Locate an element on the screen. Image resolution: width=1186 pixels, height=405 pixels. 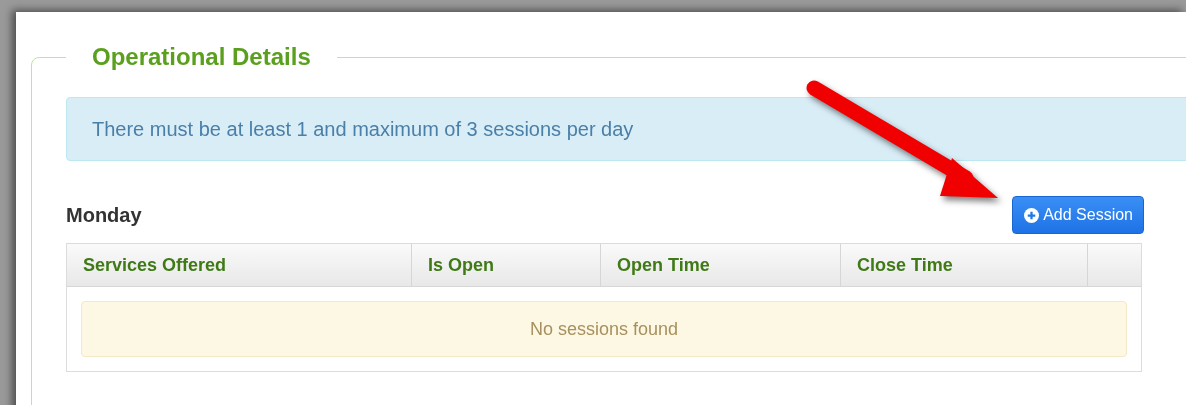
section-title: Operational Details is located at coordinates (201, 57).